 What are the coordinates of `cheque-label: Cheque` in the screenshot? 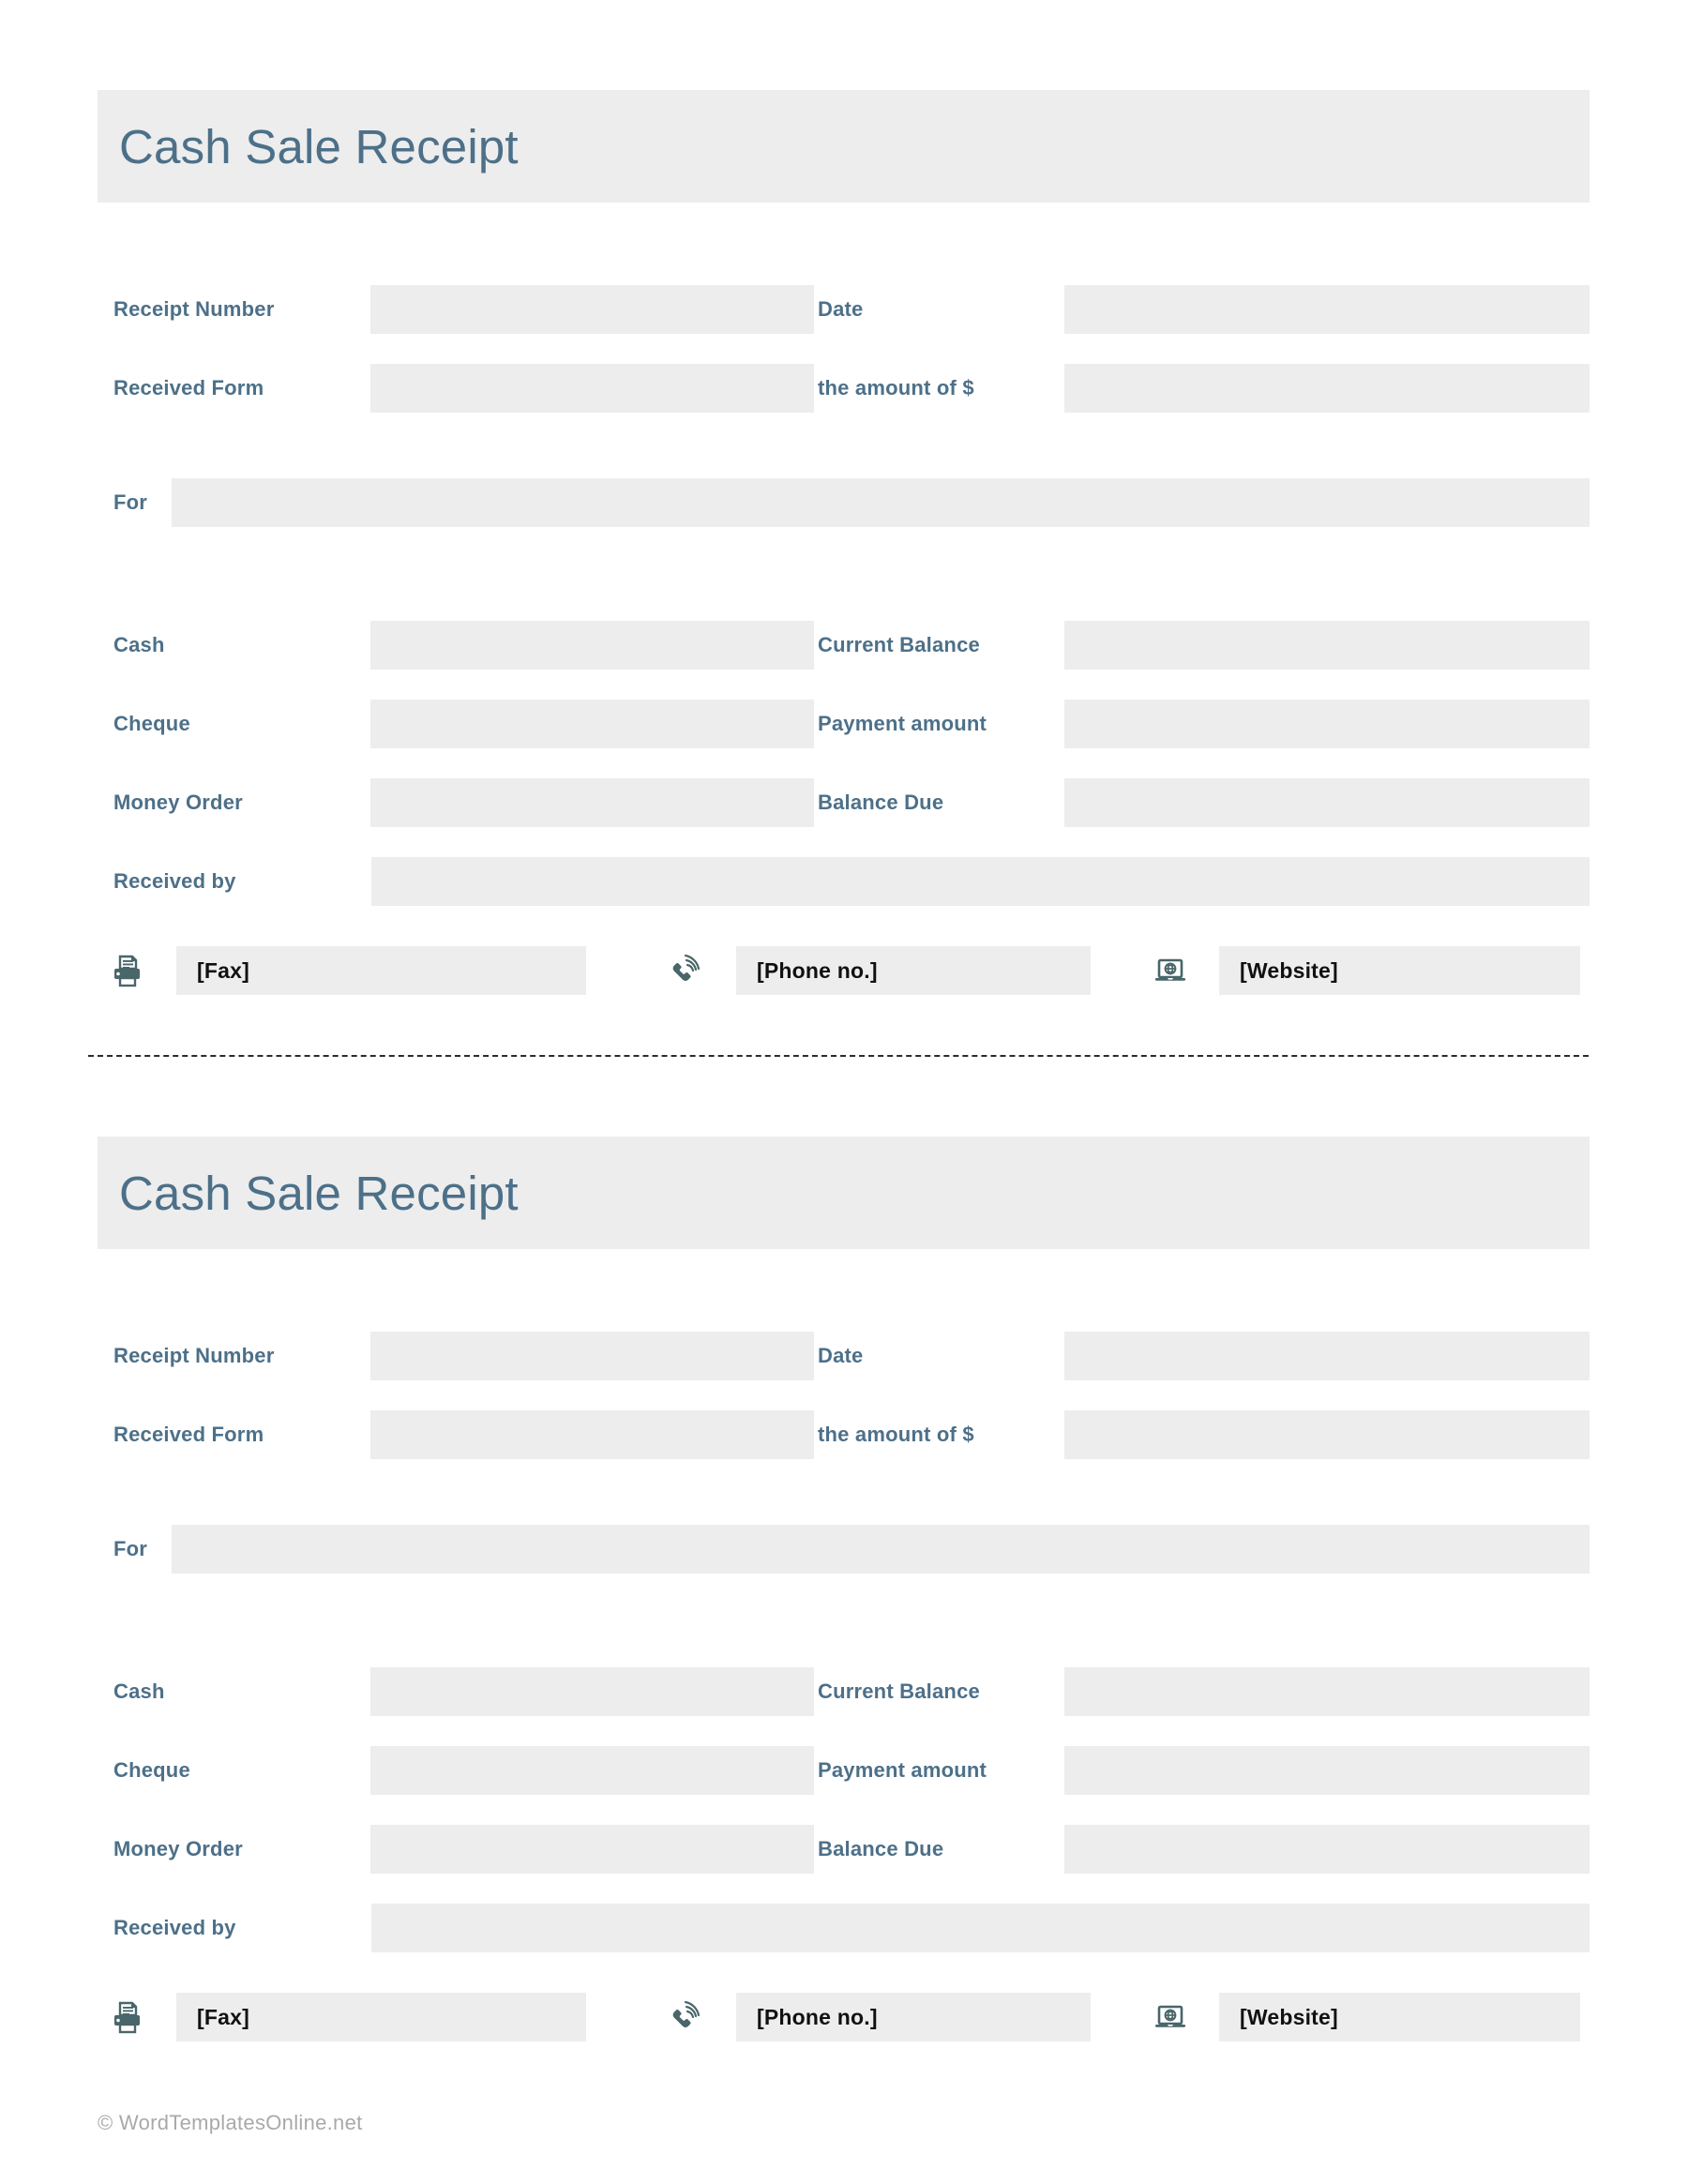 It's located at (152, 1770).